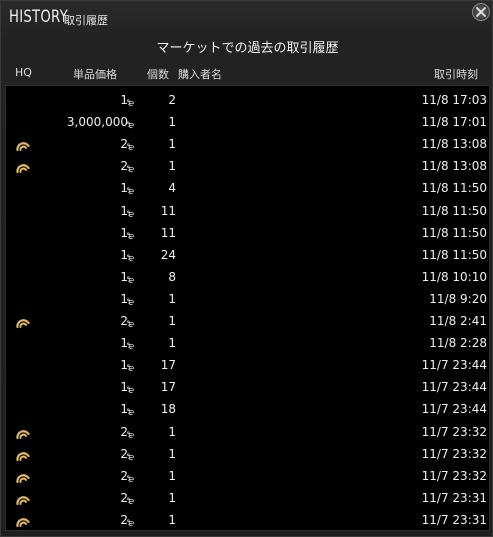 This screenshot has width=493, height=537. What do you see at coordinates (458, 321) in the screenshot?
I see `transaction-time: 11/8 2:41` at bounding box center [458, 321].